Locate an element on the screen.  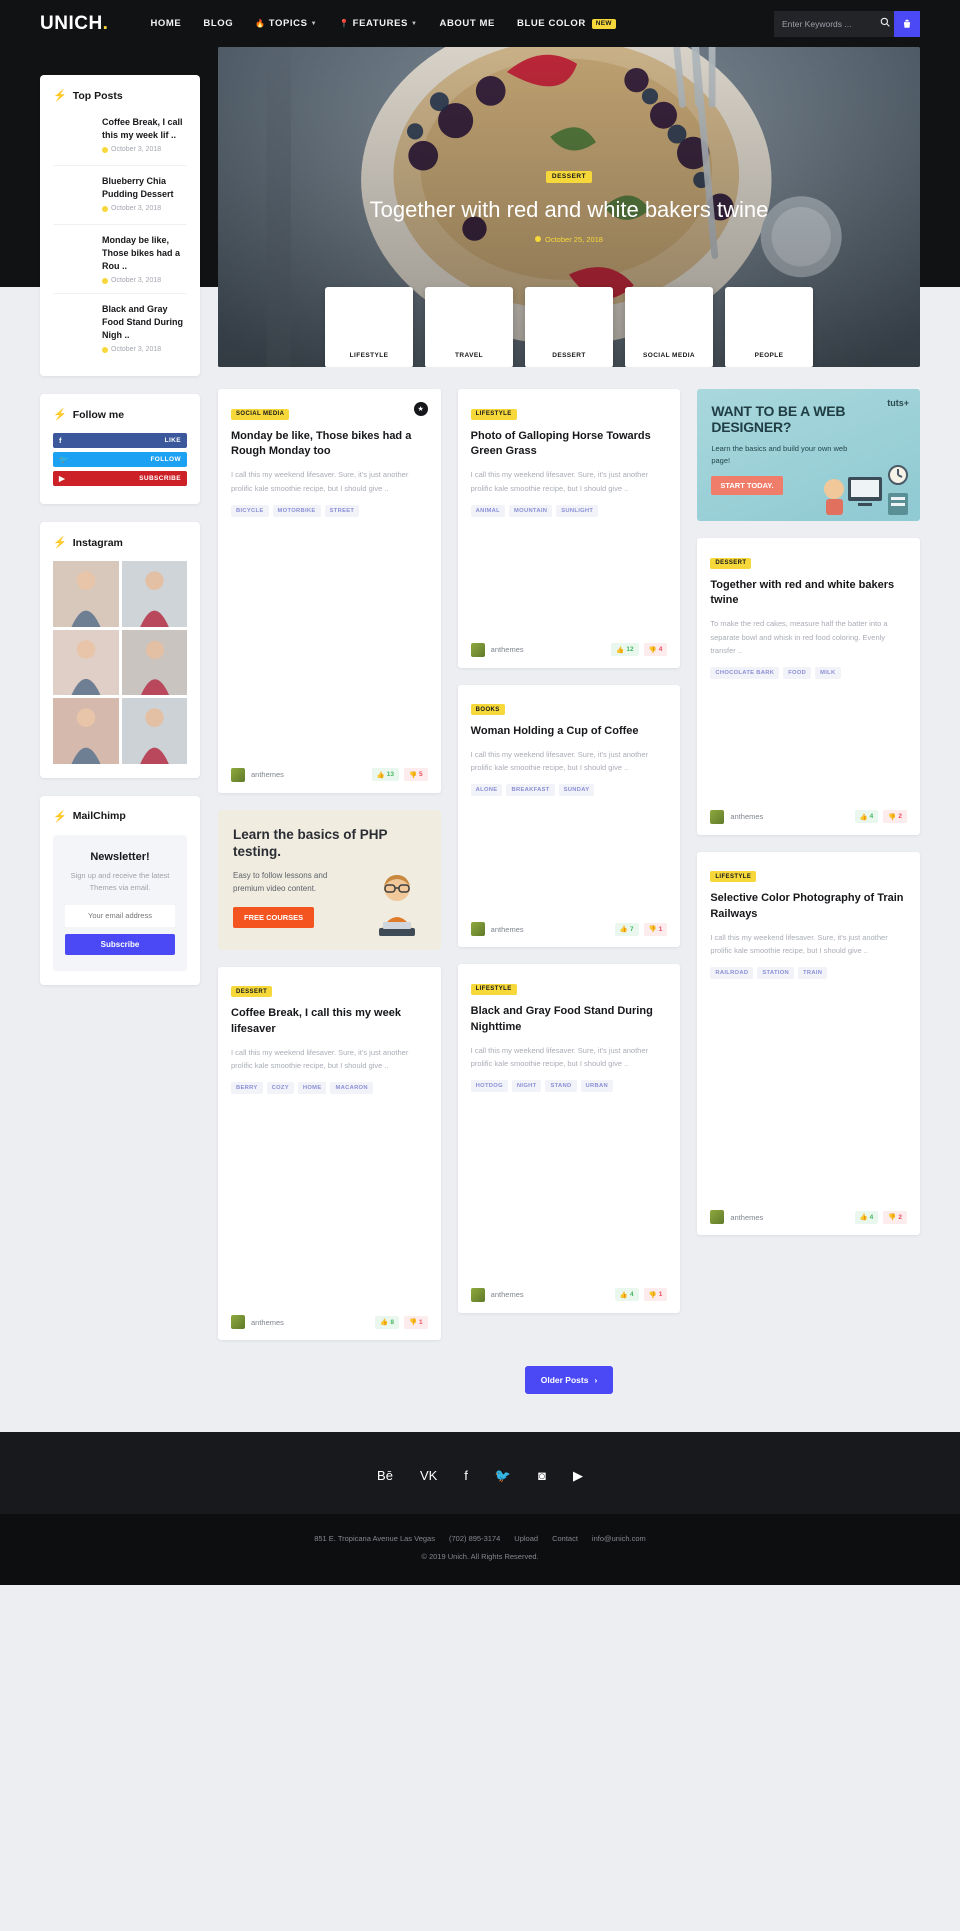
nav-item-about-me: ABOUT ME is located at coordinates (467, 23).